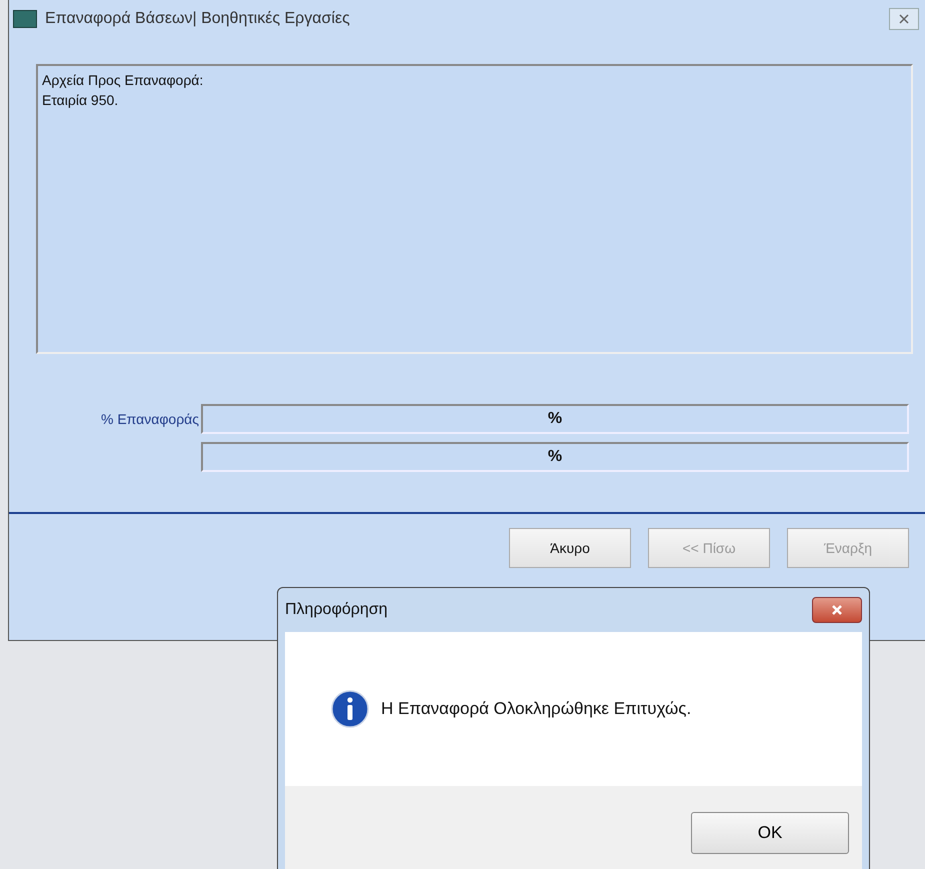 The width and height of the screenshot is (925, 869). I want to click on progress-label: % Επαναφοράς, so click(150, 419).